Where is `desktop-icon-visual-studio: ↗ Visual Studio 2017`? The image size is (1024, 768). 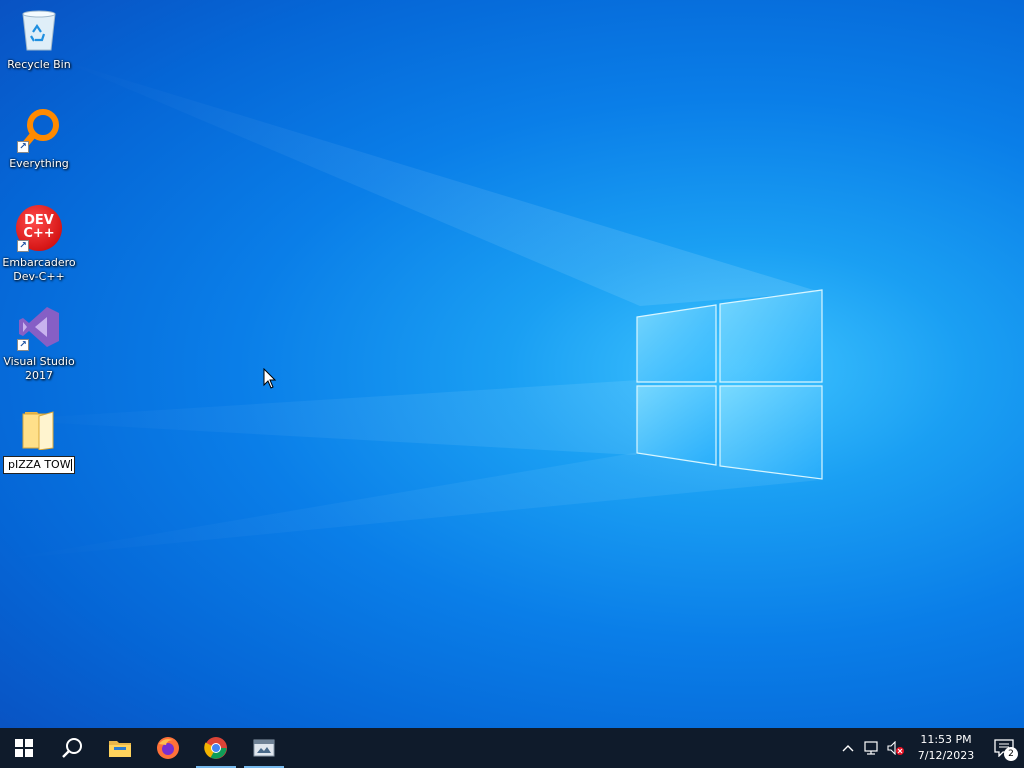 desktop-icon-visual-studio: ↗ Visual Studio 2017 is located at coordinates (39, 343).